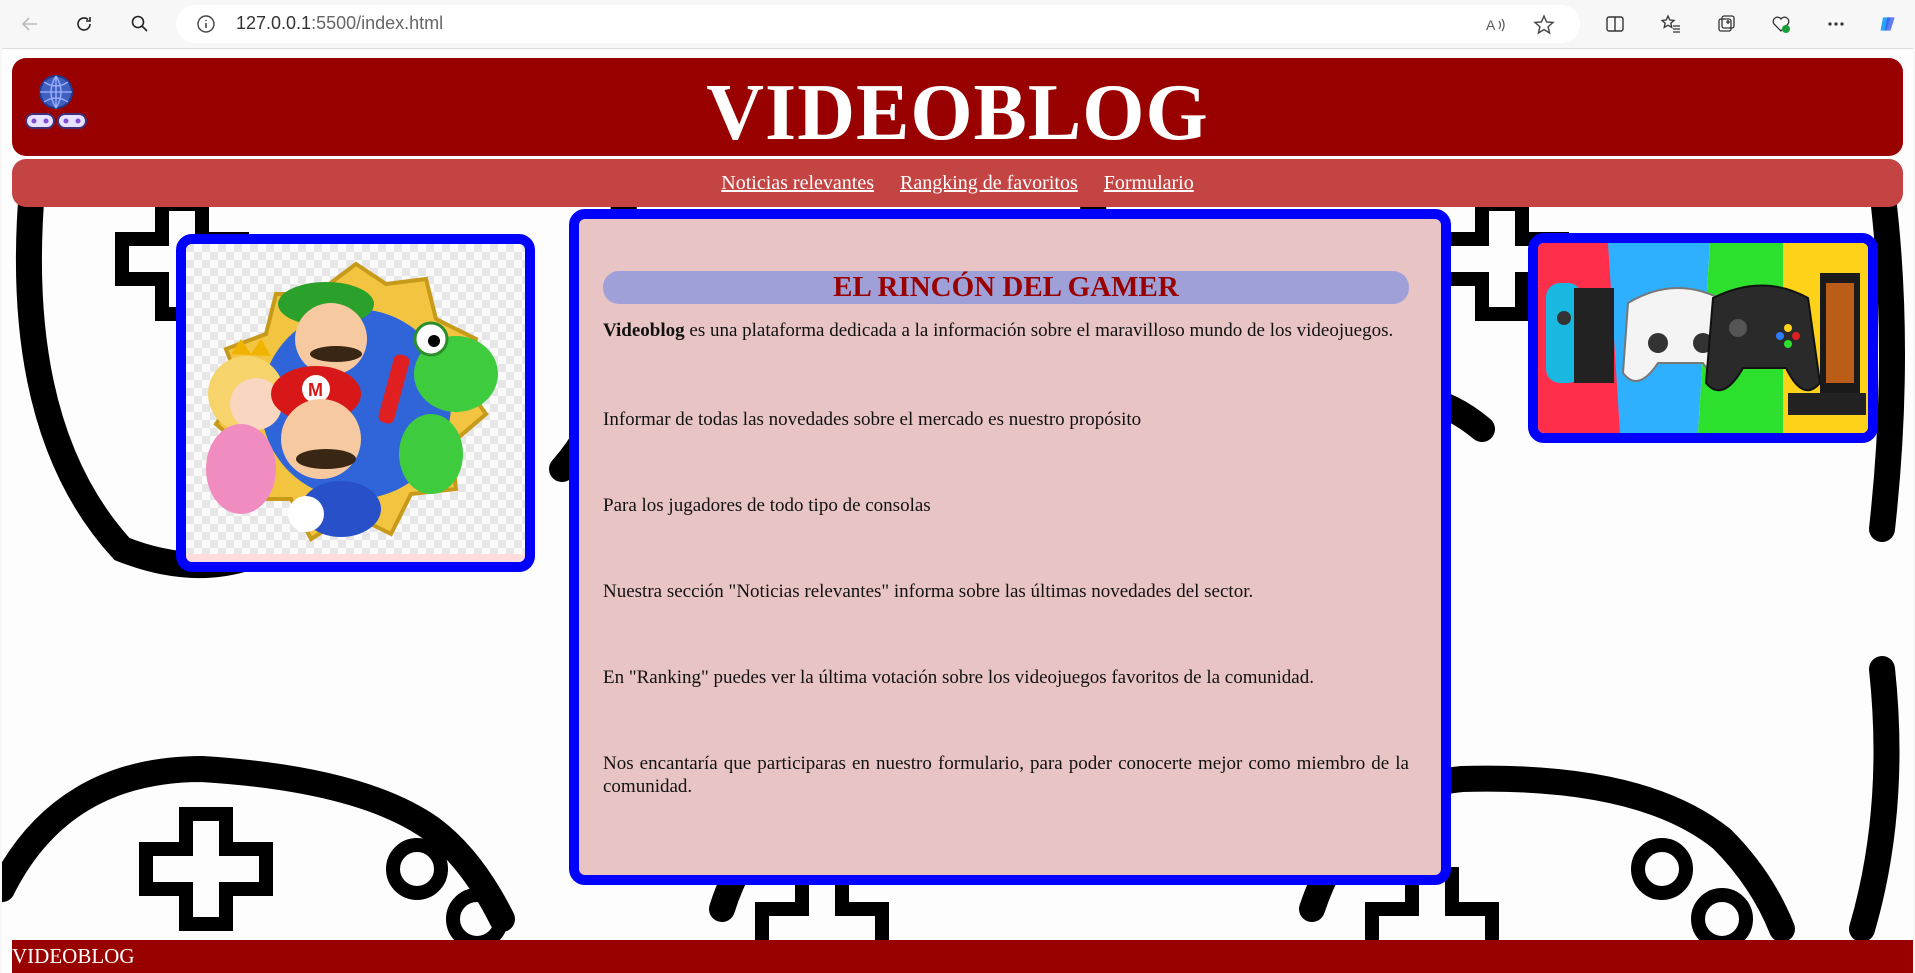  I want to click on heart-pulse-icon, so click(1781, 24).